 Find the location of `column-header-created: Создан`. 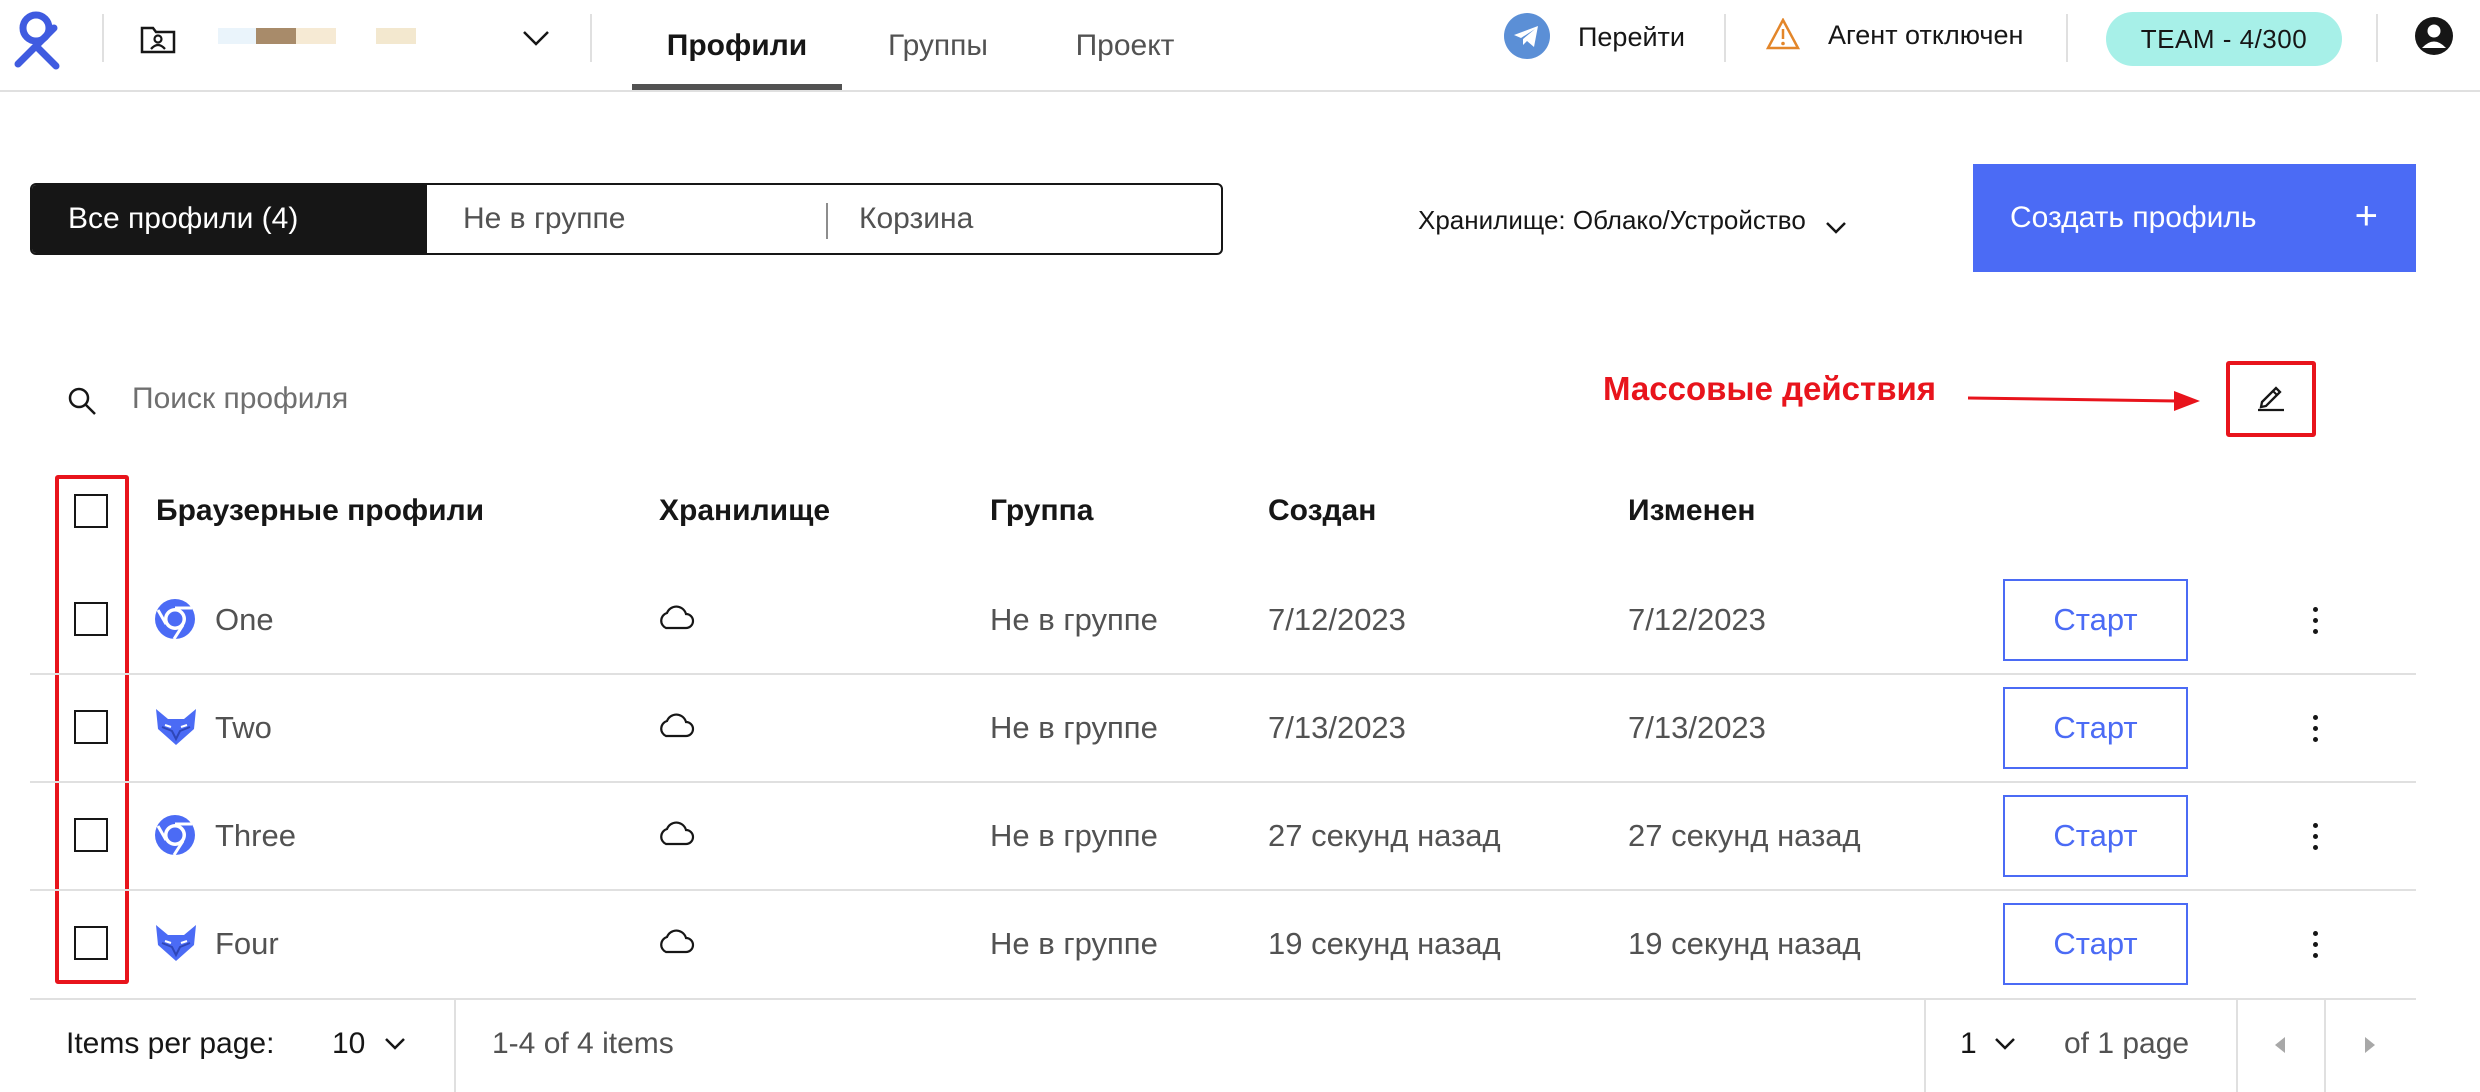

column-header-created: Создан is located at coordinates (1322, 511).